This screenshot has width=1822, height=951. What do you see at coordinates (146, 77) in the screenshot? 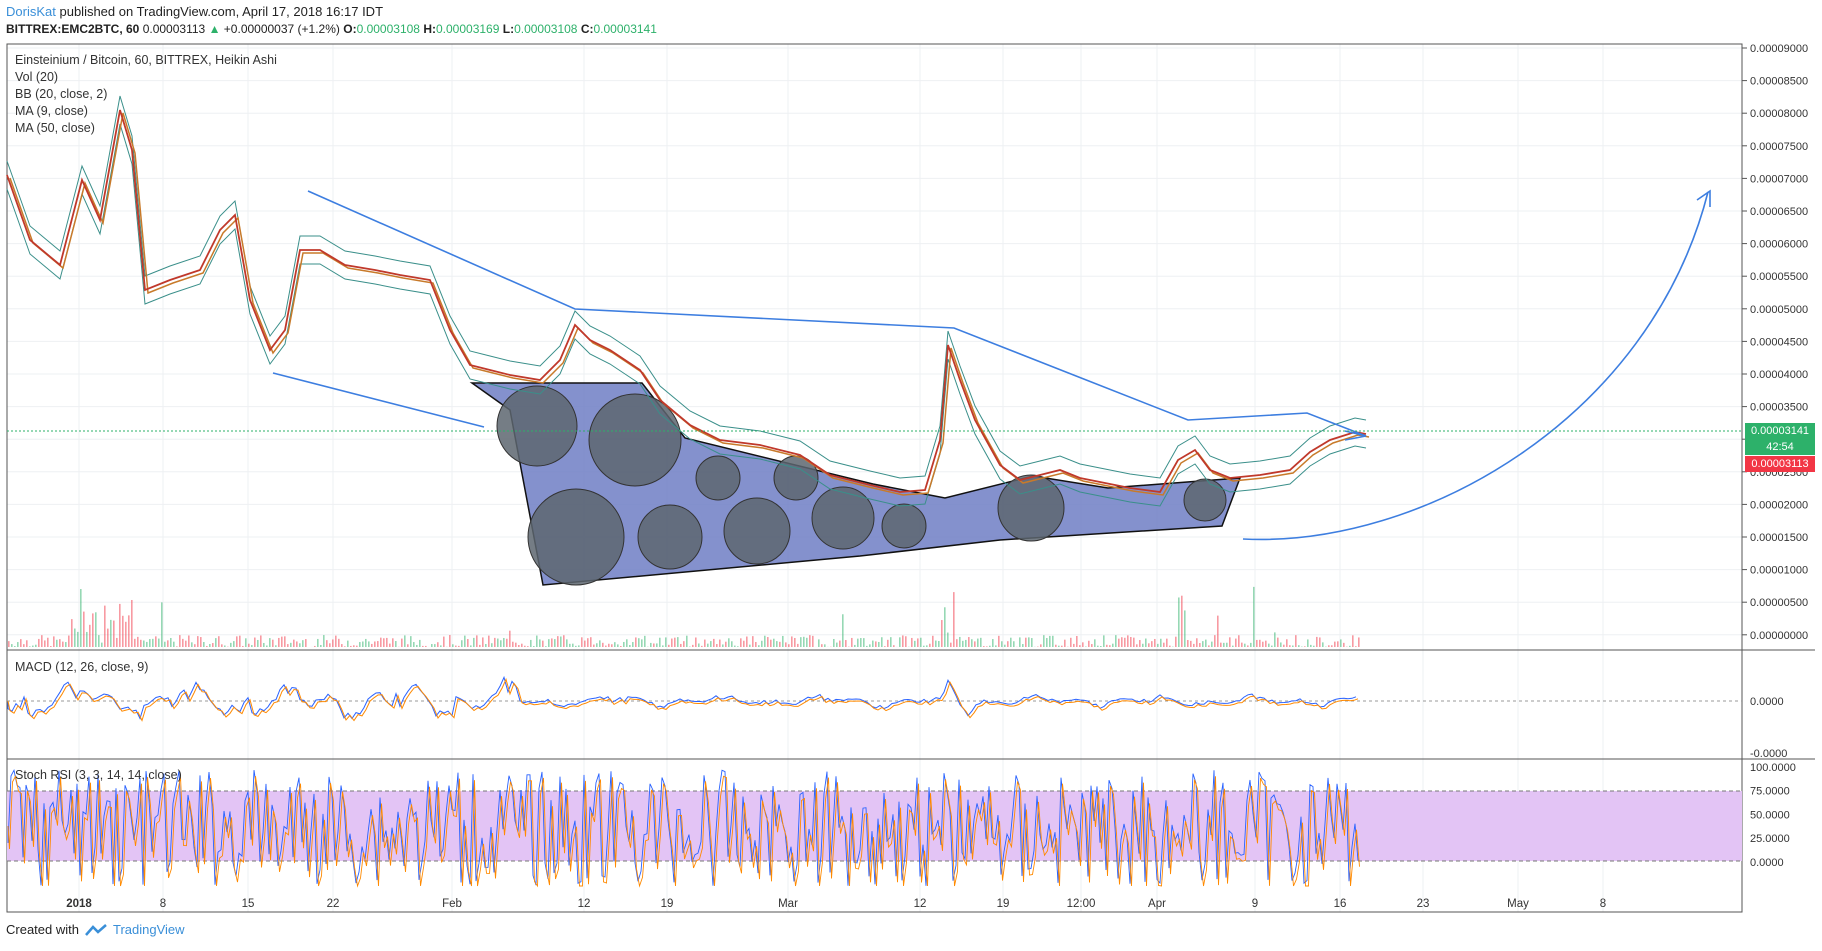
I see `legend-vol: Vol (20)` at bounding box center [146, 77].